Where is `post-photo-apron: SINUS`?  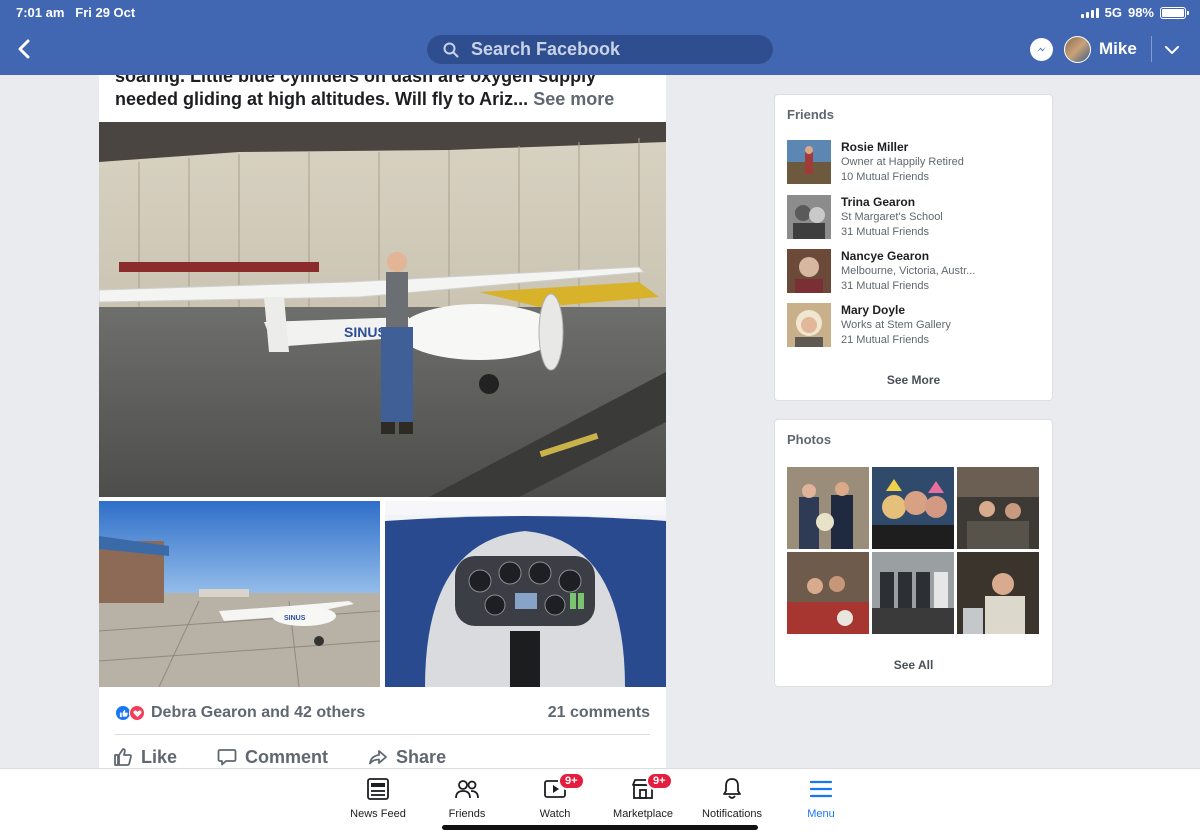 post-photo-apron: SINUS is located at coordinates (239, 594).